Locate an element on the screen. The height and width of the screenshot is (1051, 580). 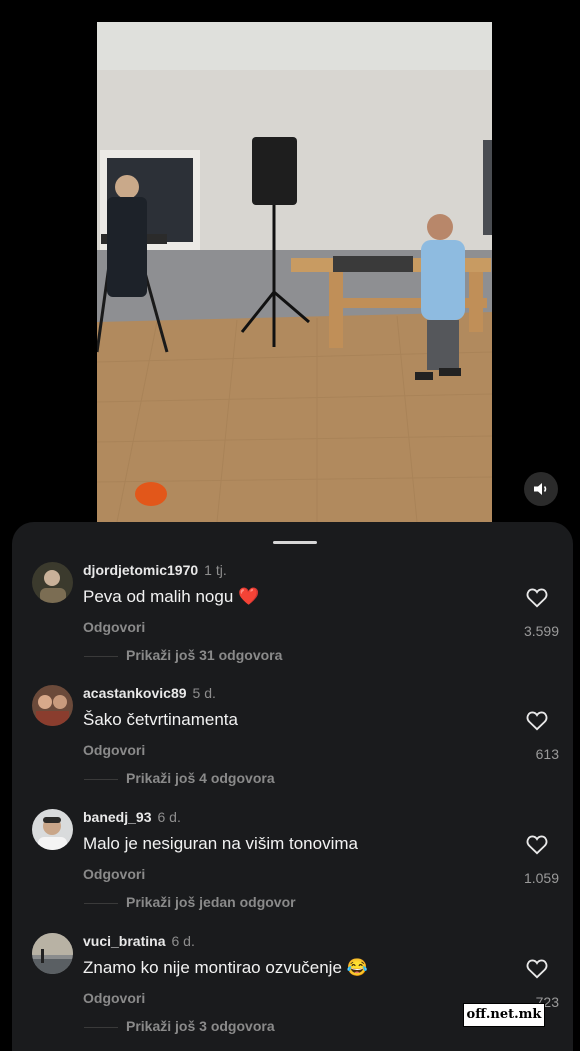
show-more-replies-button: Prikaži još 4 odgovora is located at coordinates (200, 778).